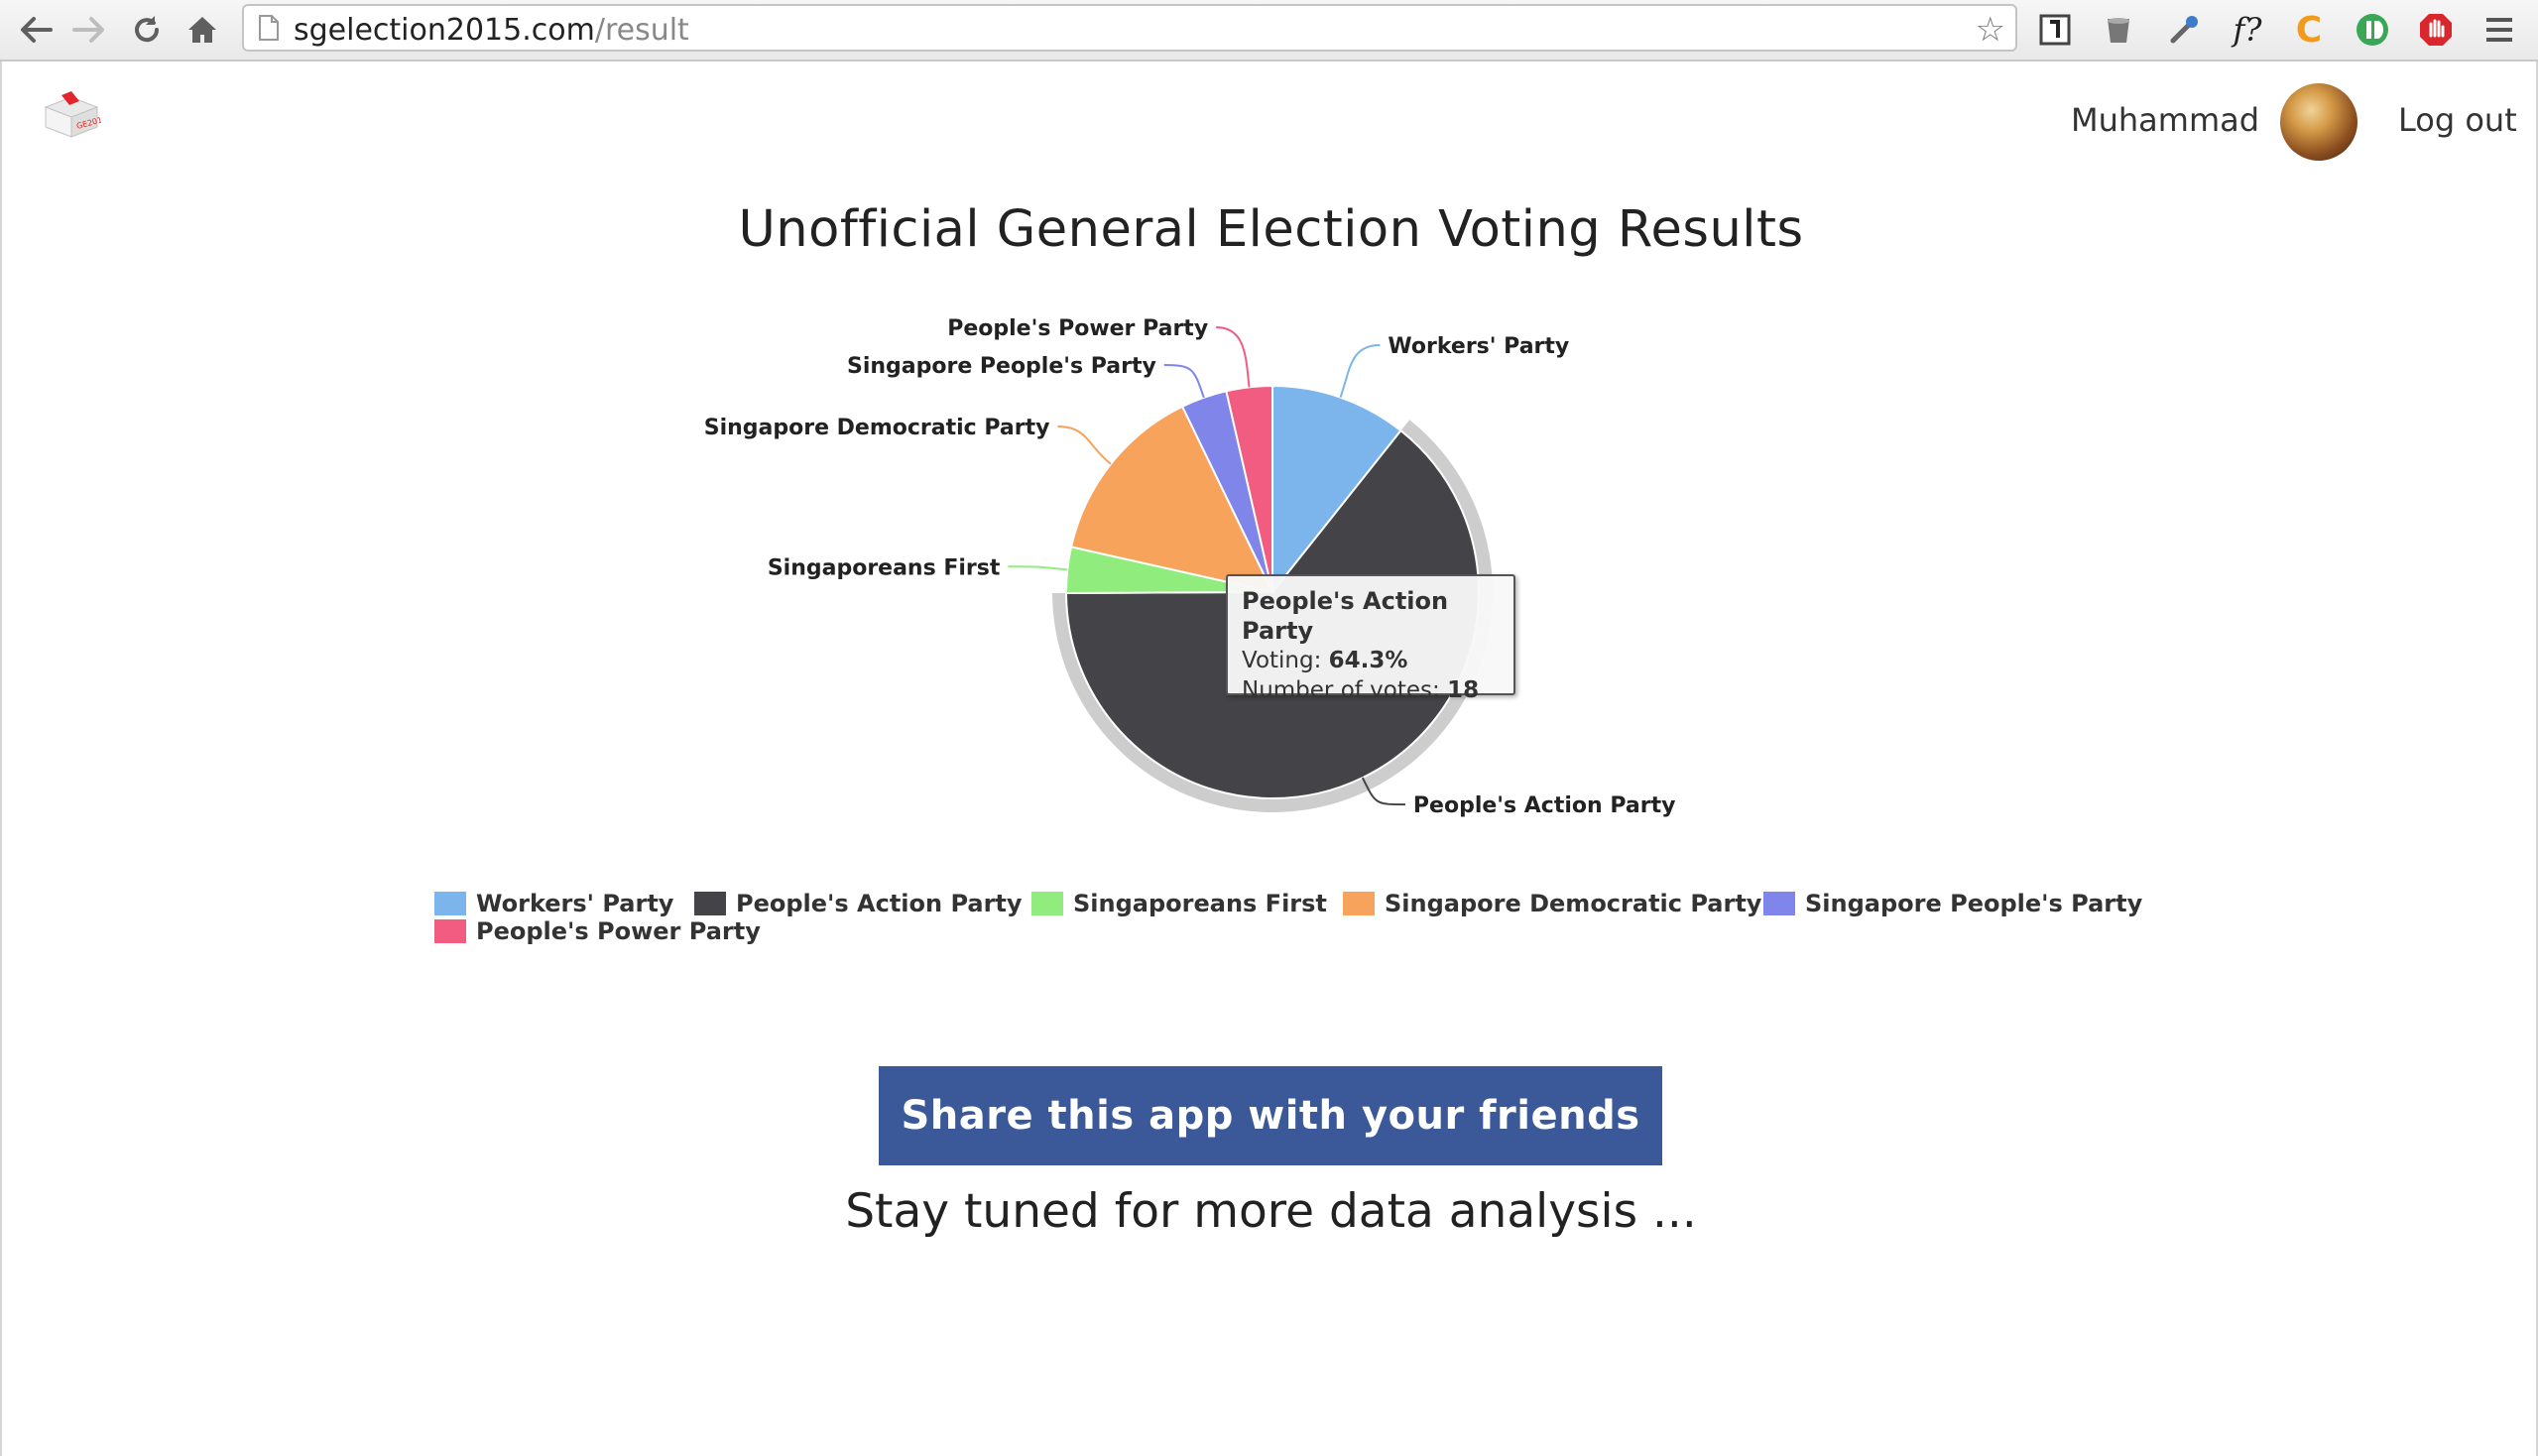  I want to click on tooltip-votes: Number of votes: 18, so click(1371, 690).